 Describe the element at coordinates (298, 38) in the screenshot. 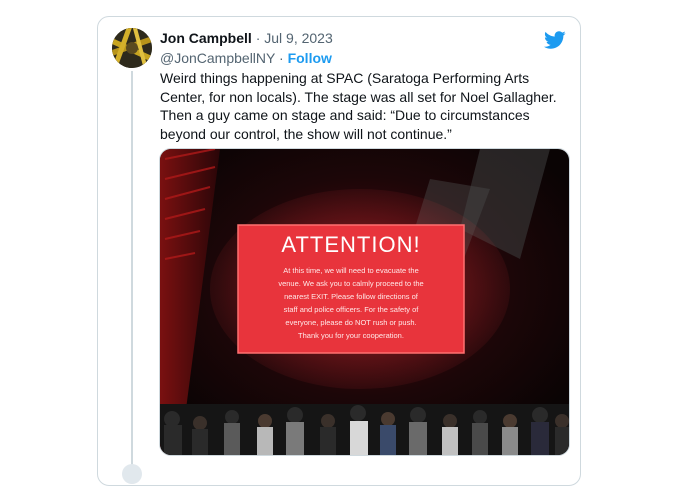

I see `tweet-date: Jul 9, 2023` at that location.